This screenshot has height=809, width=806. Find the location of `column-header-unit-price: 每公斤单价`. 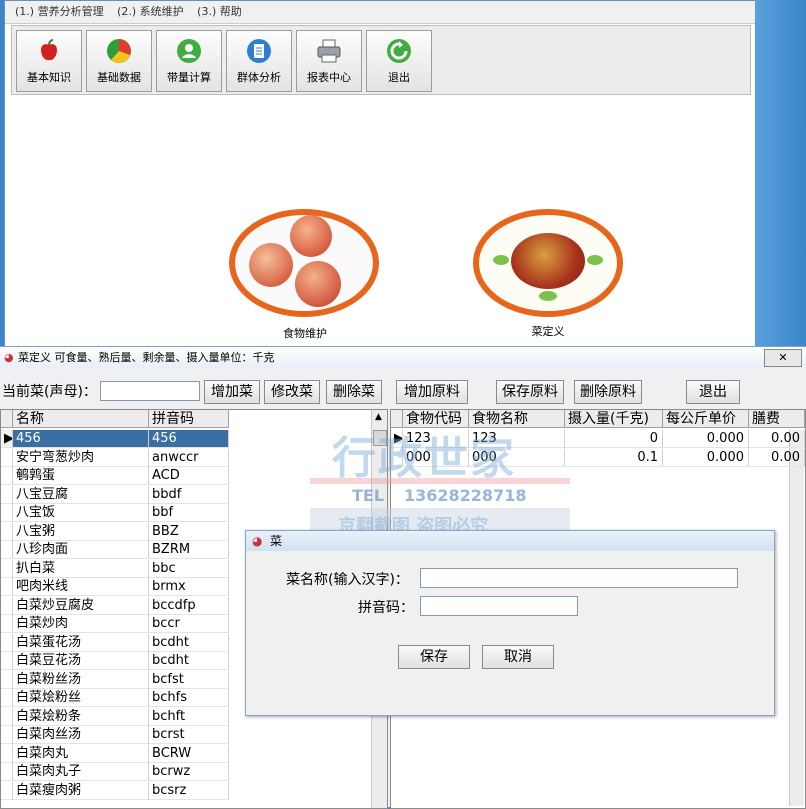

column-header-unit-price: 每公斤单价 is located at coordinates (706, 419).